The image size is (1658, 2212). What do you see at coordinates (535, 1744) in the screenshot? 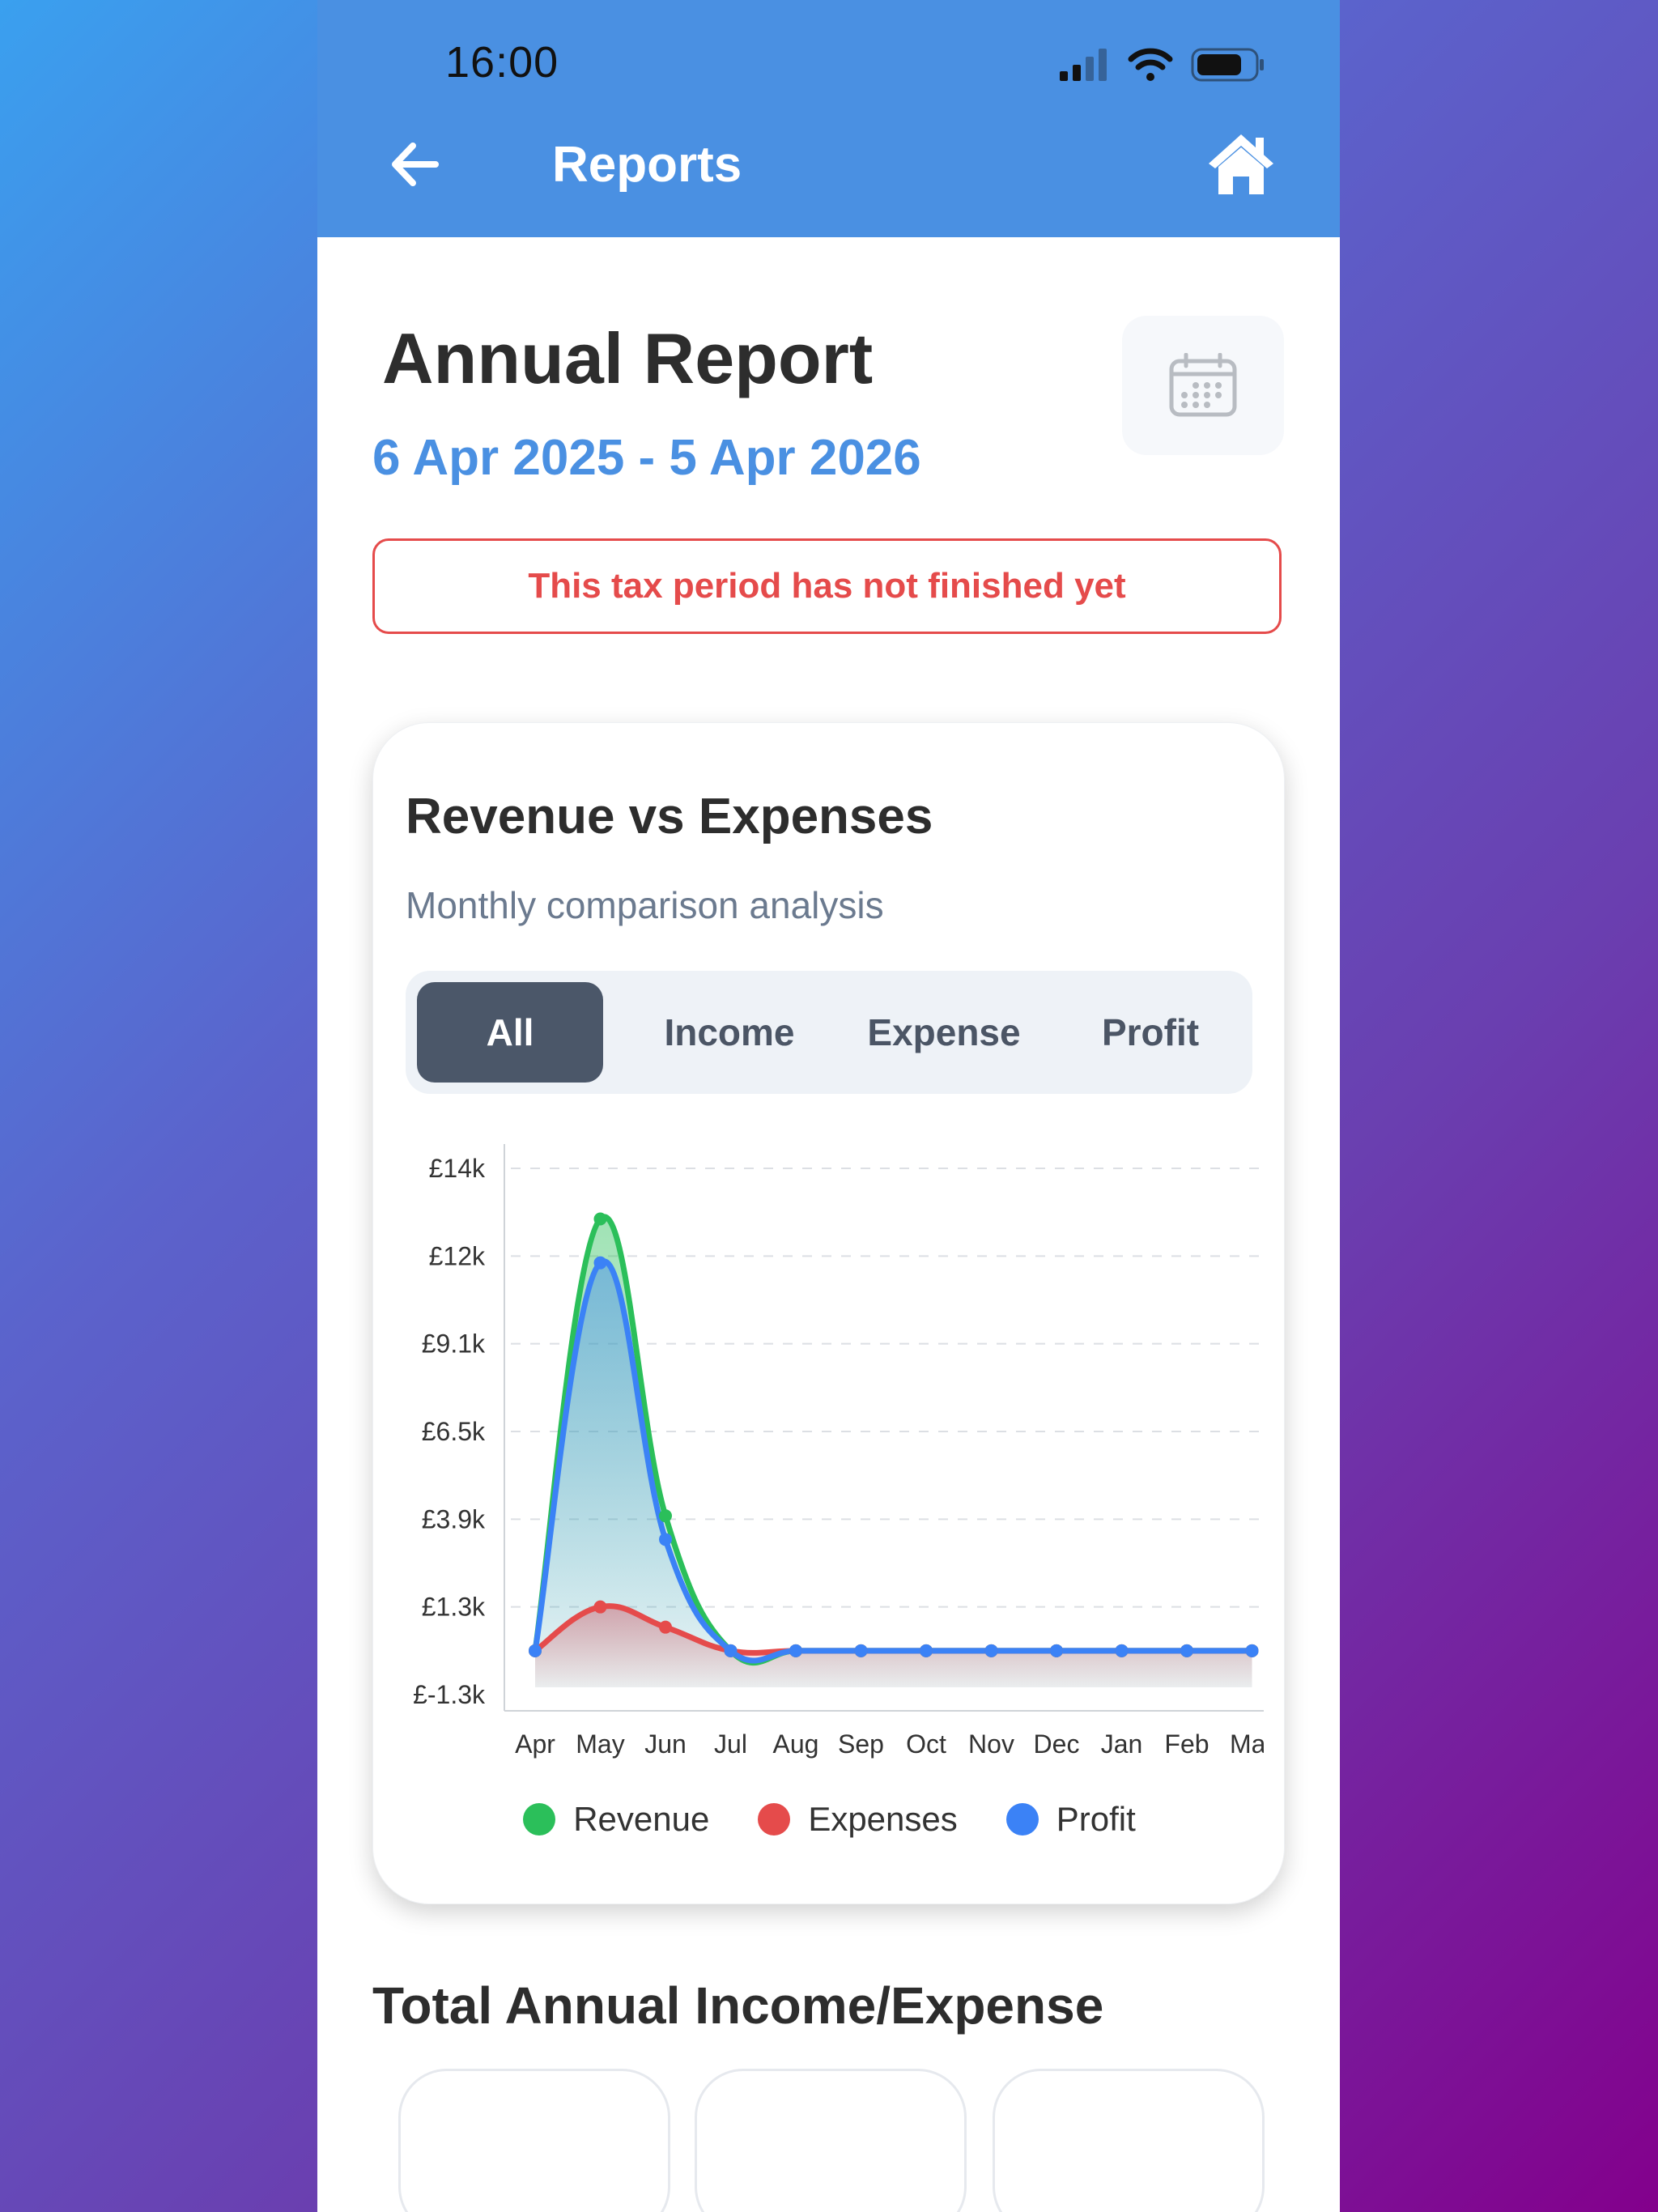
I see `x-tick-label: Apr` at bounding box center [535, 1744].